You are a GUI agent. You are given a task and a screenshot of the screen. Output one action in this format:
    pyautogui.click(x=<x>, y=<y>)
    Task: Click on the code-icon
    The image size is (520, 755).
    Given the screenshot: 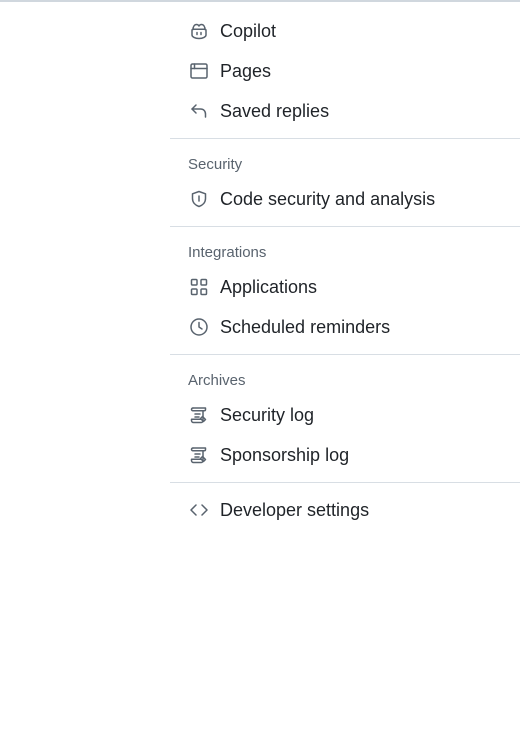 What is the action you would take?
    pyautogui.click(x=199, y=510)
    